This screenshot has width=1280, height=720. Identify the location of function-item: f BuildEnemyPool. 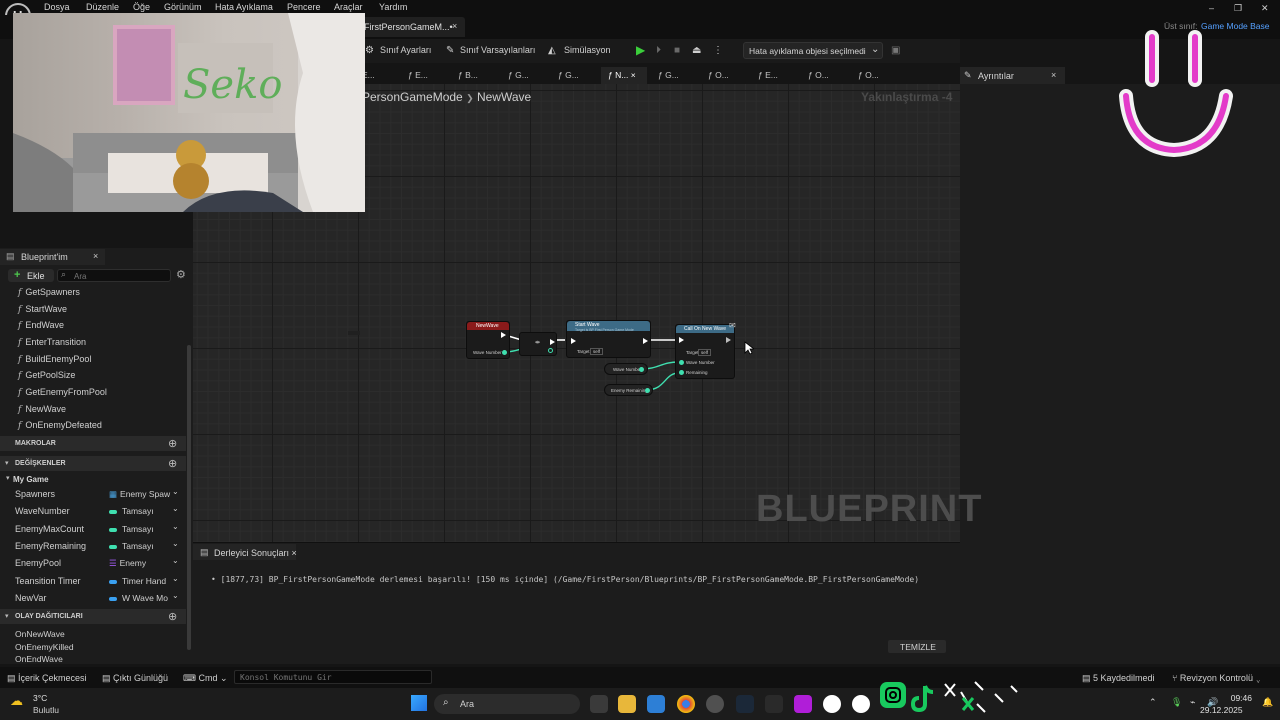
(54, 359).